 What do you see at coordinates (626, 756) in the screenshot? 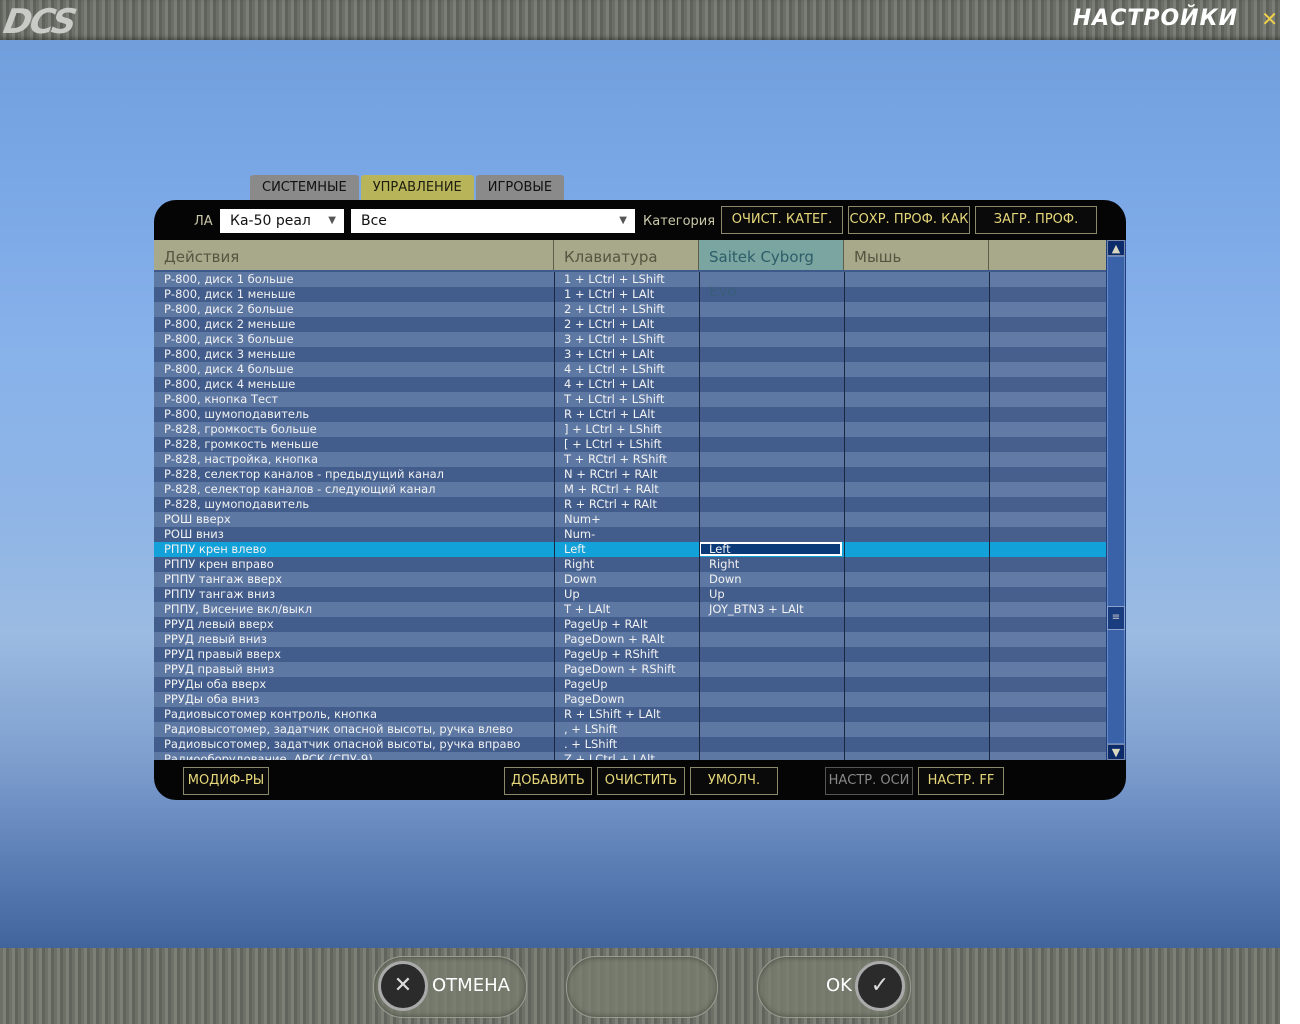
I see `keyboard-cell: Z + LCtrl + LAlt` at bounding box center [626, 756].